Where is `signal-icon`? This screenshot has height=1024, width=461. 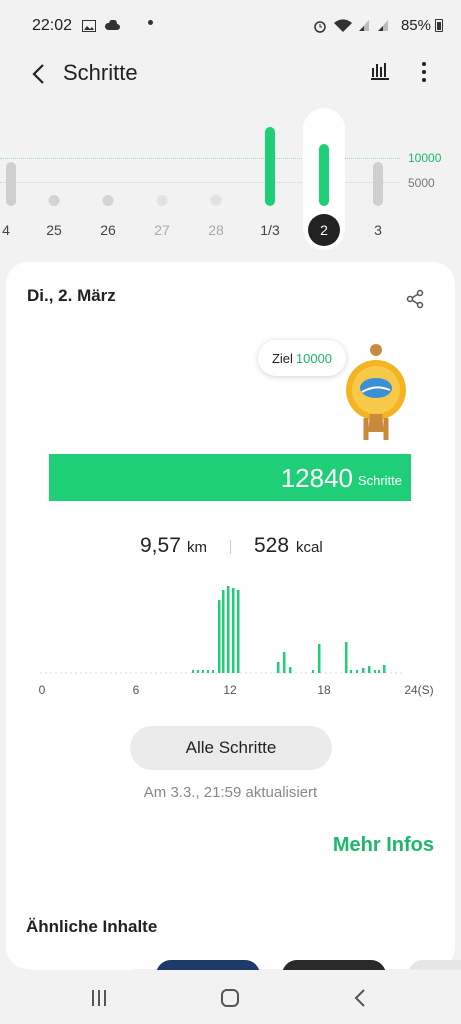 signal-icon is located at coordinates (364, 26).